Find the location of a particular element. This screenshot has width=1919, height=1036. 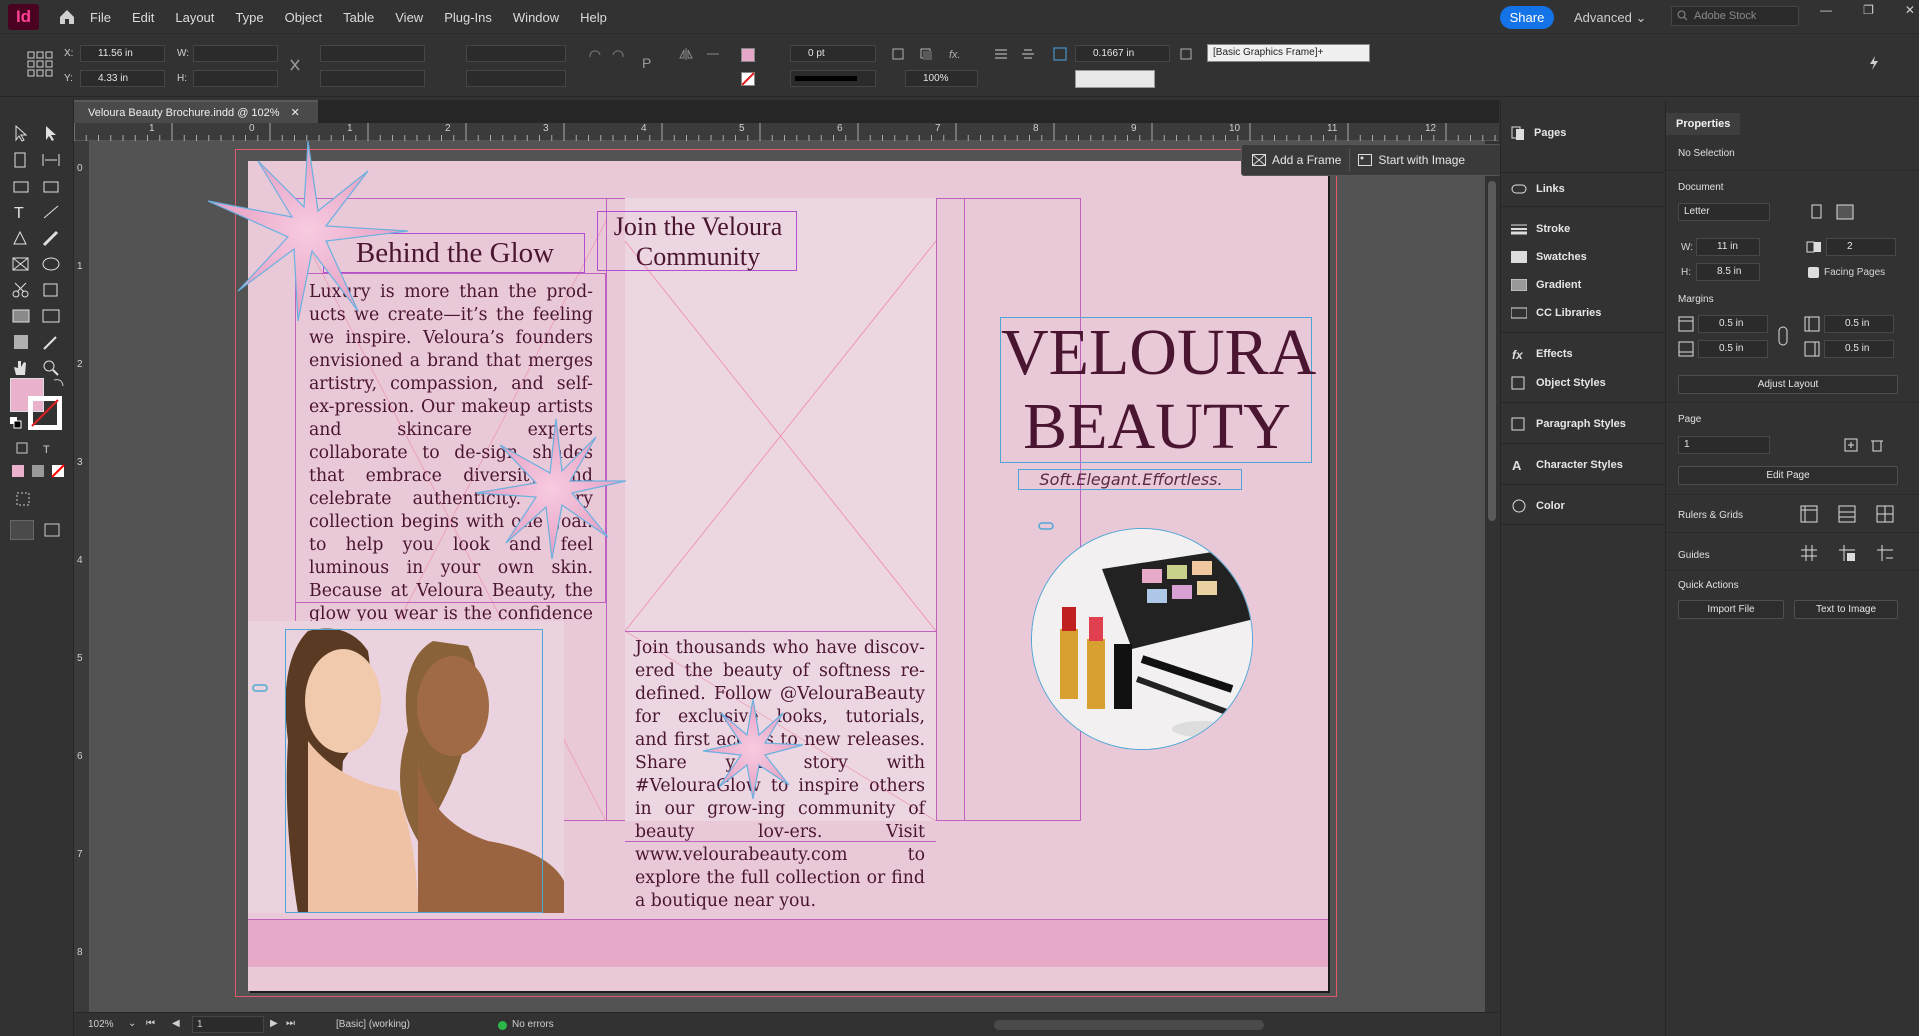

object-style-dropdown: [Basic Graphics Frame]+ is located at coordinates (1288, 53).